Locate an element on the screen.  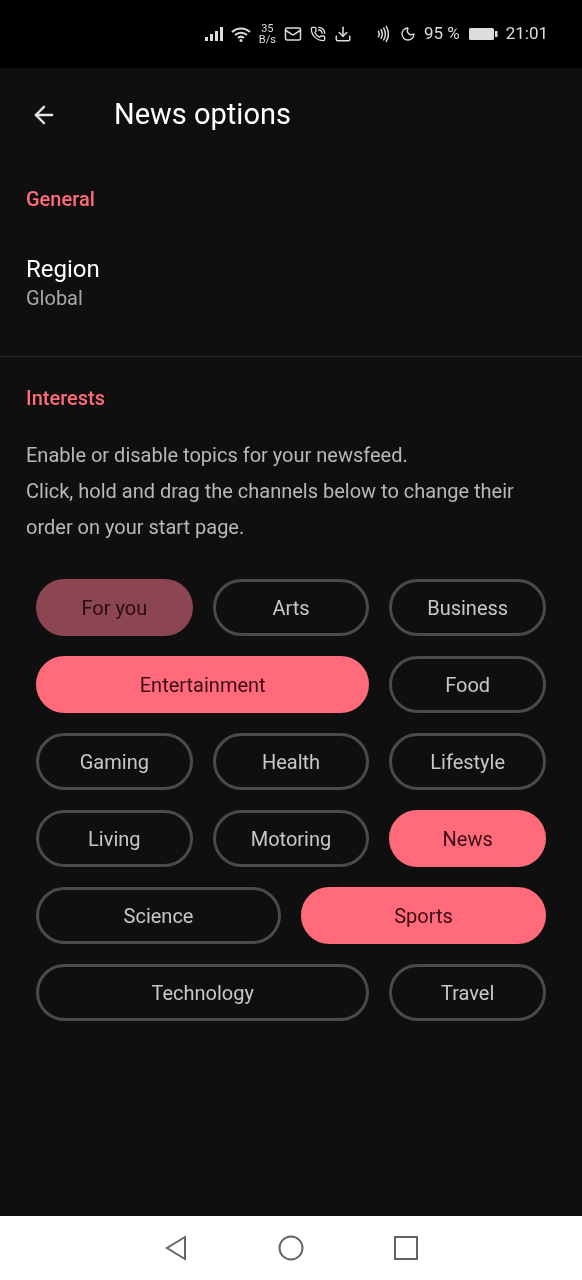
topic-chip: Sports is located at coordinates (423, 915).